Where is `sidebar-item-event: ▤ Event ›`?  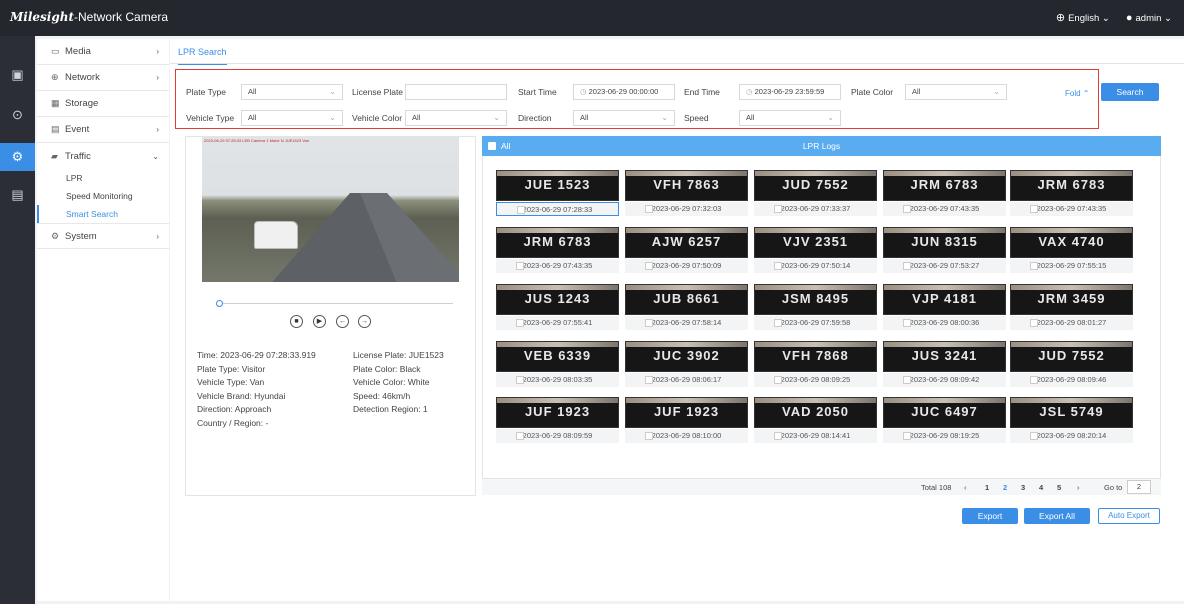 sidebar-item-event: ▤ Event › is located at coordinates (103, 130).